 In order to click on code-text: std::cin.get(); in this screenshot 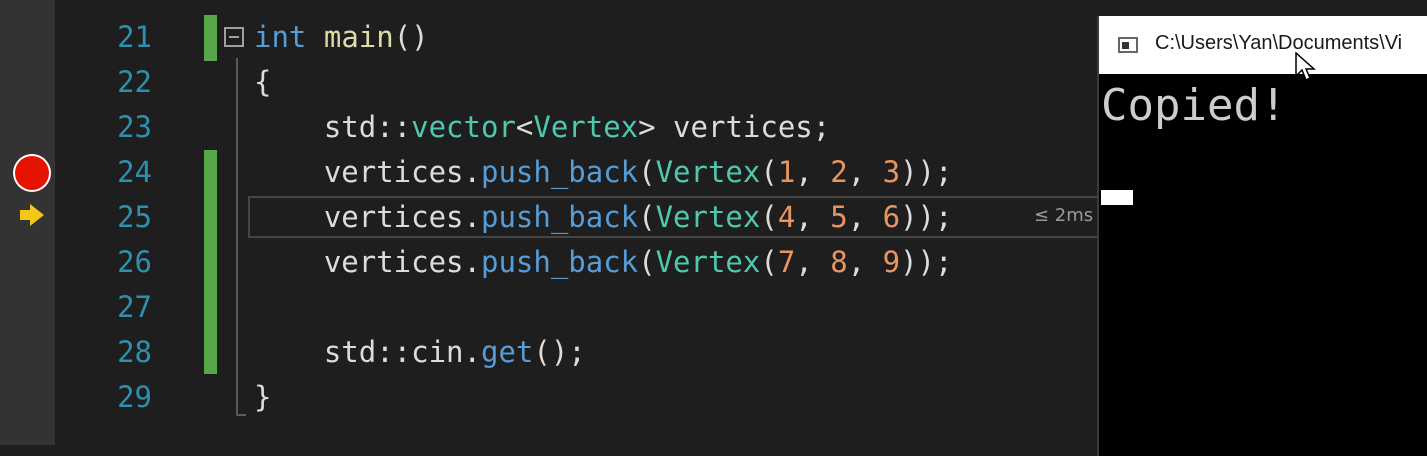, I will do `click(420, 352)`.